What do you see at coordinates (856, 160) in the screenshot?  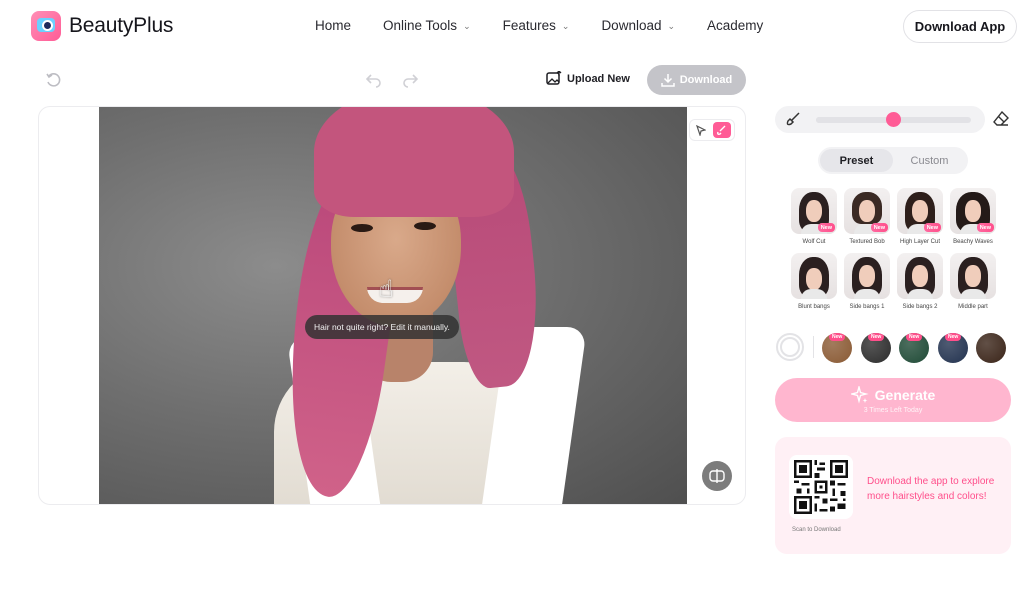 I see `tab-preset: Preset` at bounding box center [856, 160].